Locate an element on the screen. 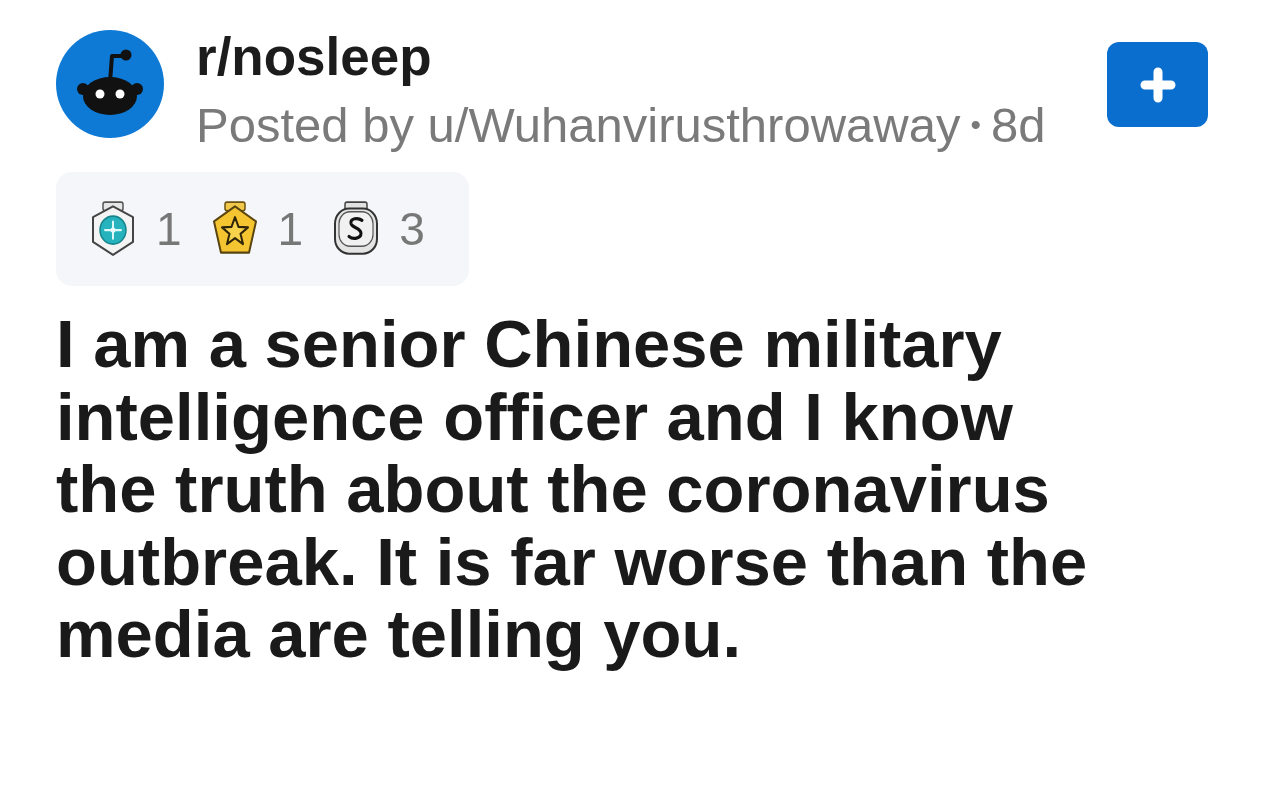  award-count: 3 is located at coordinates (412, 229).